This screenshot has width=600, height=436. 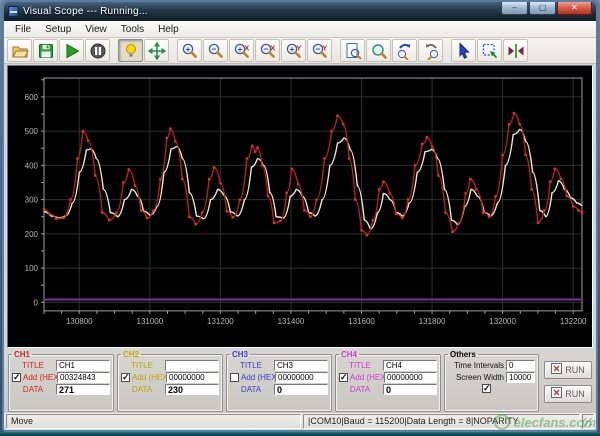 I want to click on menu-help: Help, so click(x=168, y=29).